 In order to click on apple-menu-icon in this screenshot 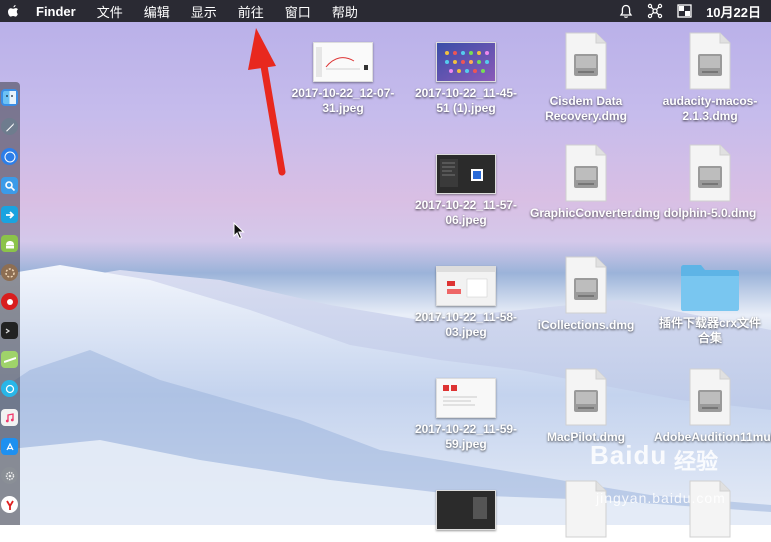, I will do `click(13, 11)`.